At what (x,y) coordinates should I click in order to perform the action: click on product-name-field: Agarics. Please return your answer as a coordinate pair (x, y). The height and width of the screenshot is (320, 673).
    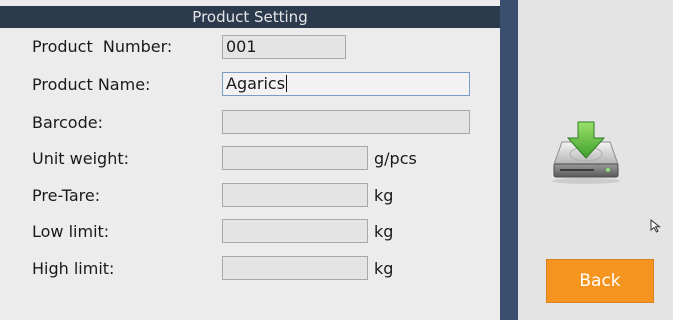
    Looking at the image, I should click on (346, 84).